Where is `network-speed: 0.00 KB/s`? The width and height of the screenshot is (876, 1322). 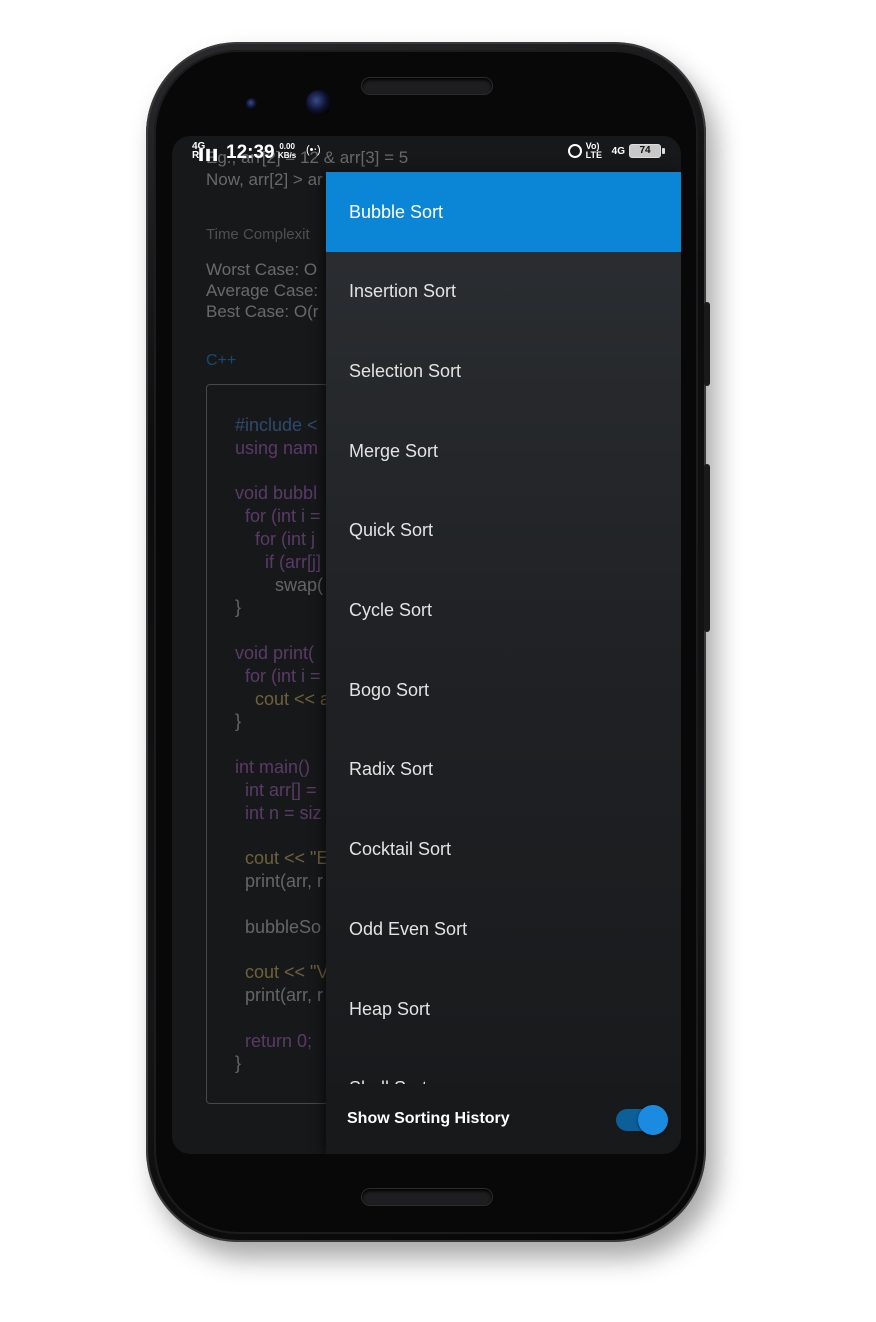 network-speed: 0.00 KB/s is located at coordinates (287, 151).